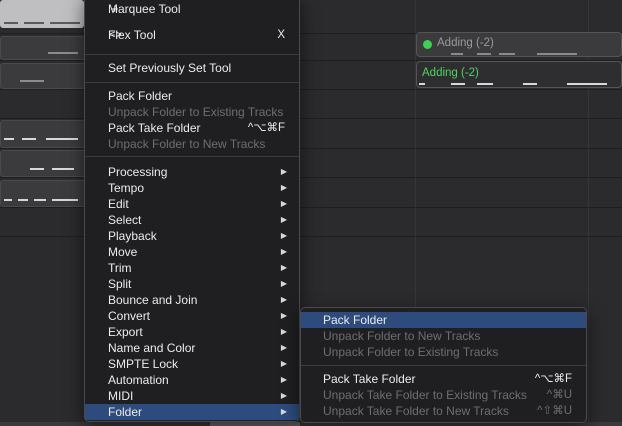  What do you see at coordinates (255, 424) in the screenshot?
I see `scrollbar-thumb` at bounding box center [255, 424].